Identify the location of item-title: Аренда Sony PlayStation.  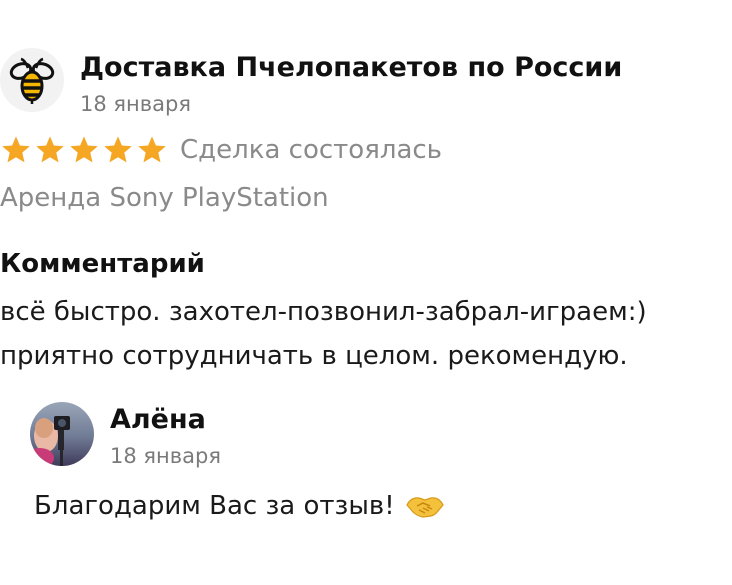
(164, 198).